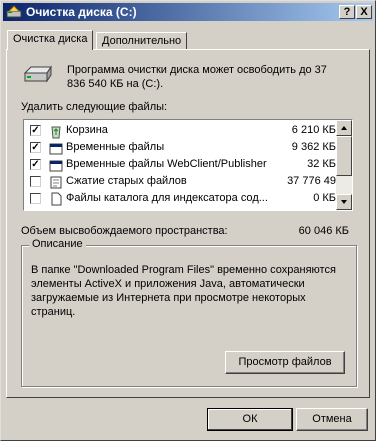 This screenshot has width=376, height=441. I want to click on list-scrollbar, so click(344, 165).